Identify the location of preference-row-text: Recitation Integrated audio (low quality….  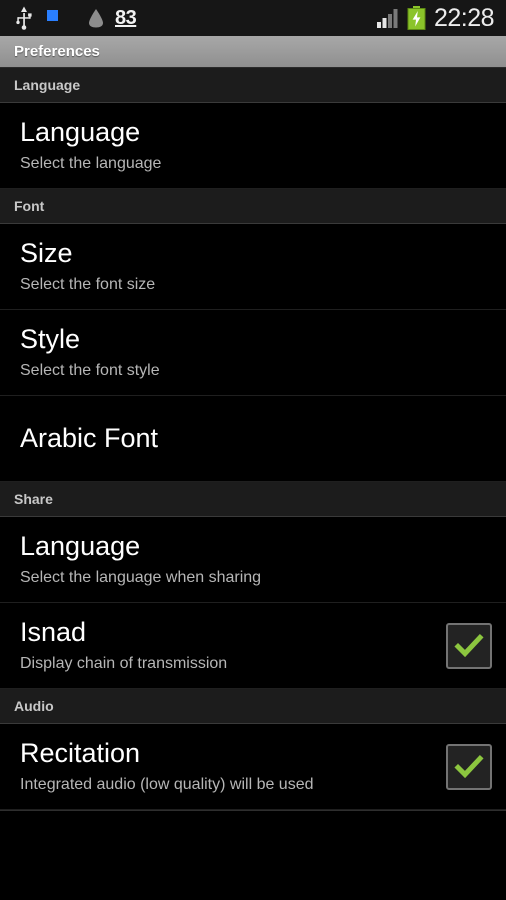
(227, 766).